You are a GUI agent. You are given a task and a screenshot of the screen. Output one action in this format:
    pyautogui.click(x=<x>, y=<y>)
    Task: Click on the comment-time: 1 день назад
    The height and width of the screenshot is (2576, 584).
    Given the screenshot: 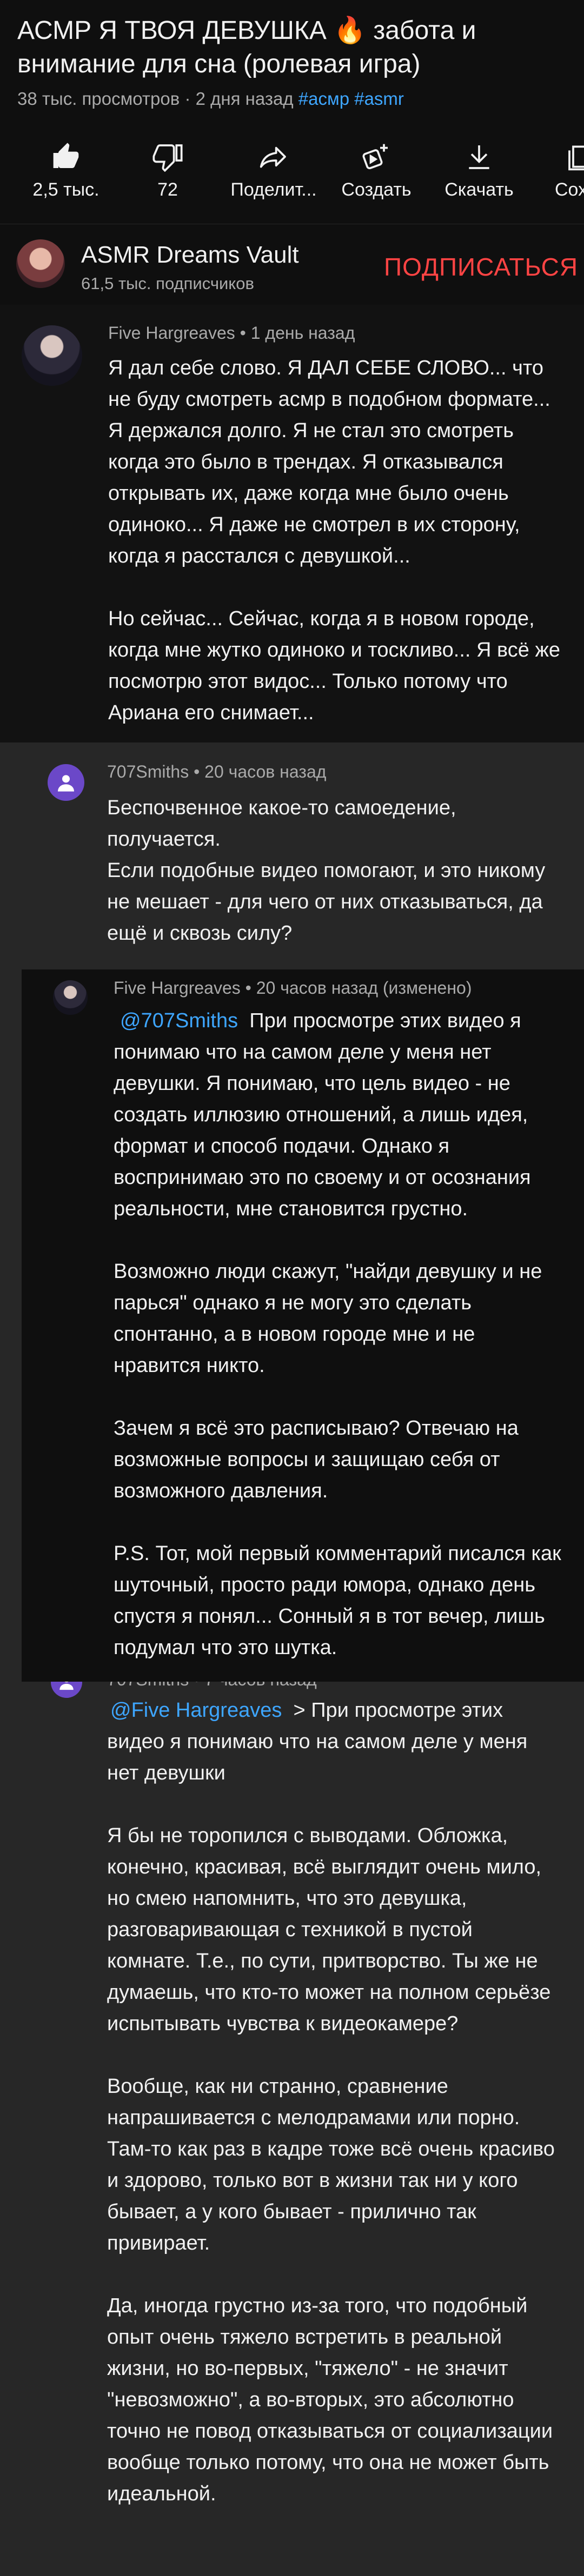 What is the action you would take?
    pyautogui.click(x=303, y=333)
    